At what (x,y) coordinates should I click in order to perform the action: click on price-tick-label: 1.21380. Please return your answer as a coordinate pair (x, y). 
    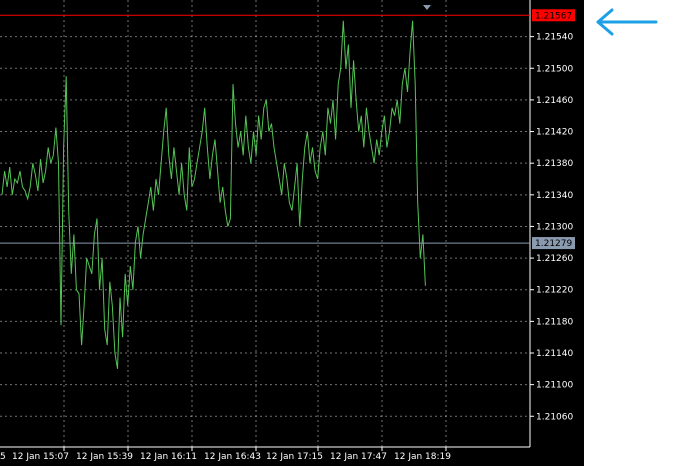
    Looking at the image, I should click on (554, 164).